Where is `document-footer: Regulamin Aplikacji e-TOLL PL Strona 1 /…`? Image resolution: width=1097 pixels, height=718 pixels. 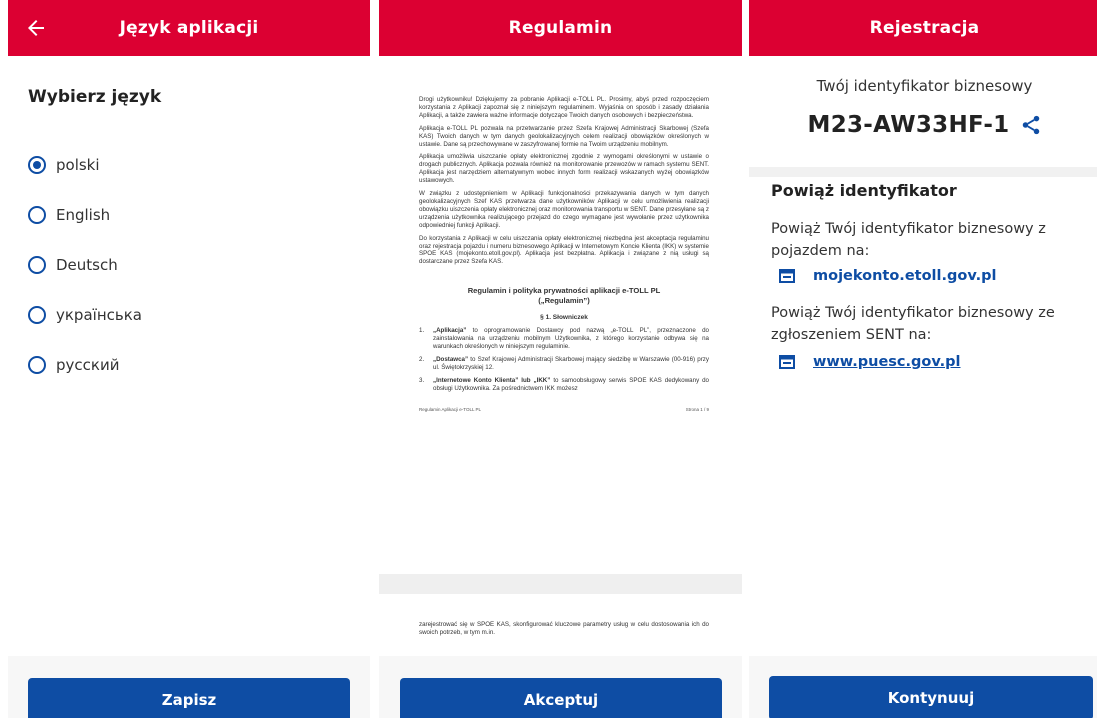
document-footer: Regulamin Aplikacji e-TOLL PL Strona 1 /… is located at coordinates (564, 409).